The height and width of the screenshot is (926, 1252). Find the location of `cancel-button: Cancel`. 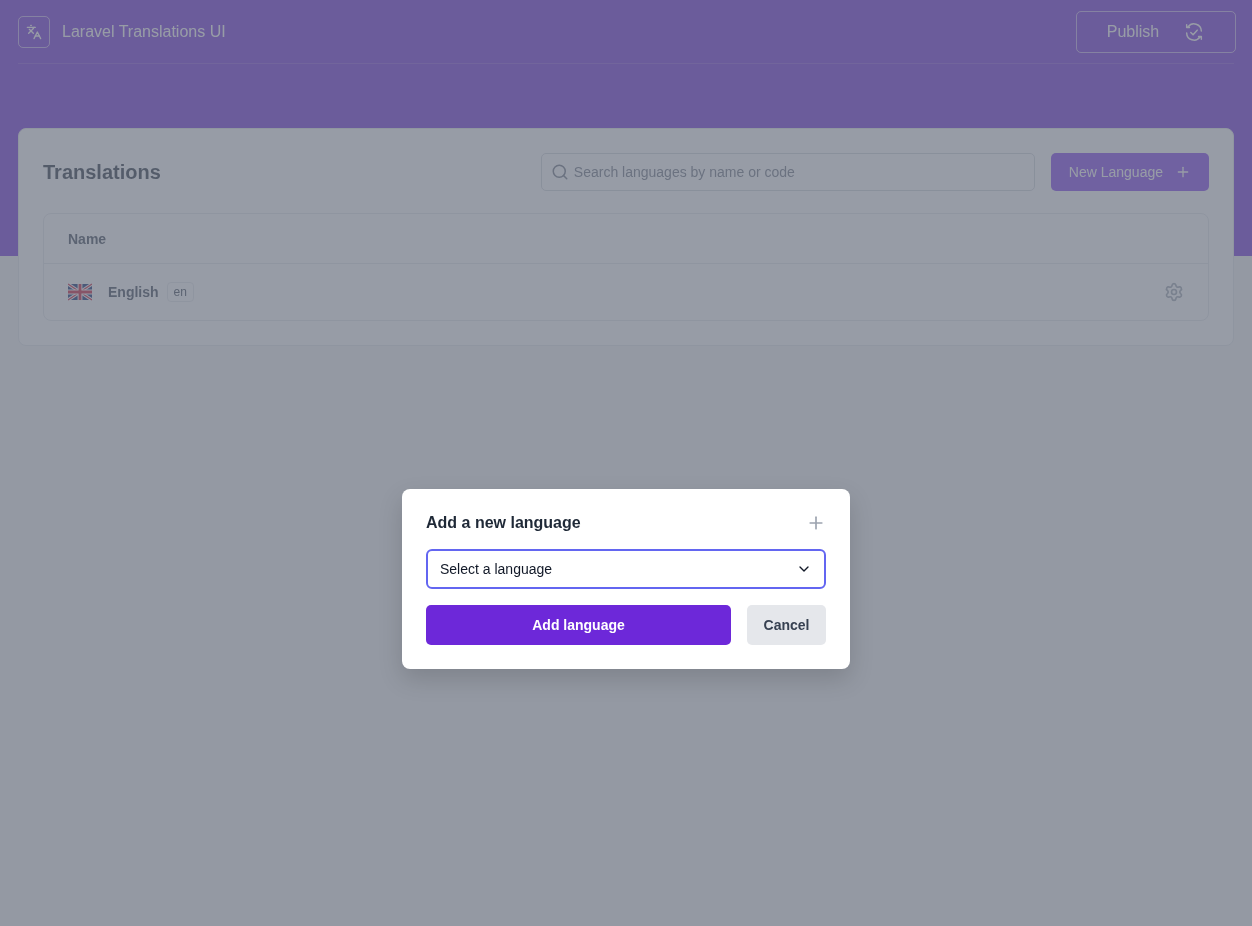

cancel-button: Cancel is located at coordinates (786, 625).